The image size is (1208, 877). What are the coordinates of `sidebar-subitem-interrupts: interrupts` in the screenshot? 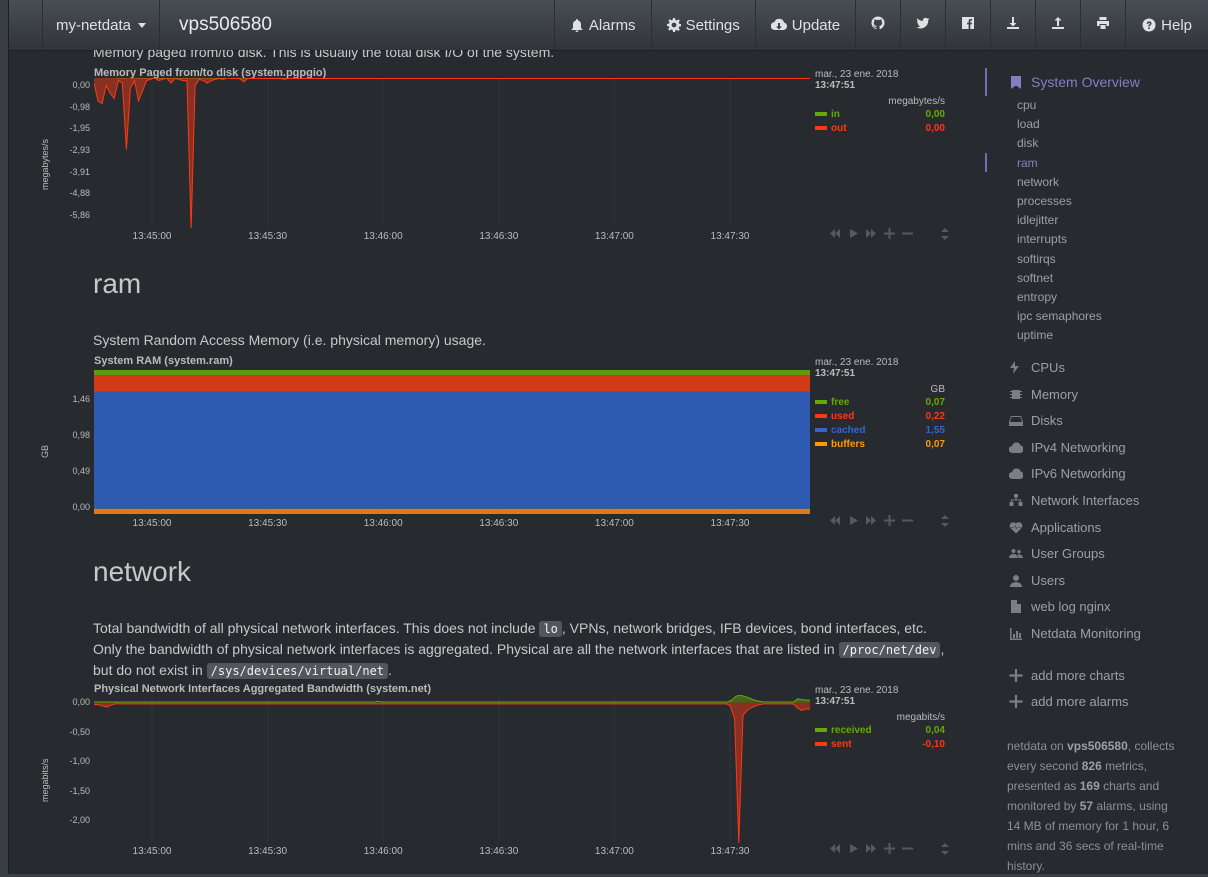 It's located at (1042, 239).